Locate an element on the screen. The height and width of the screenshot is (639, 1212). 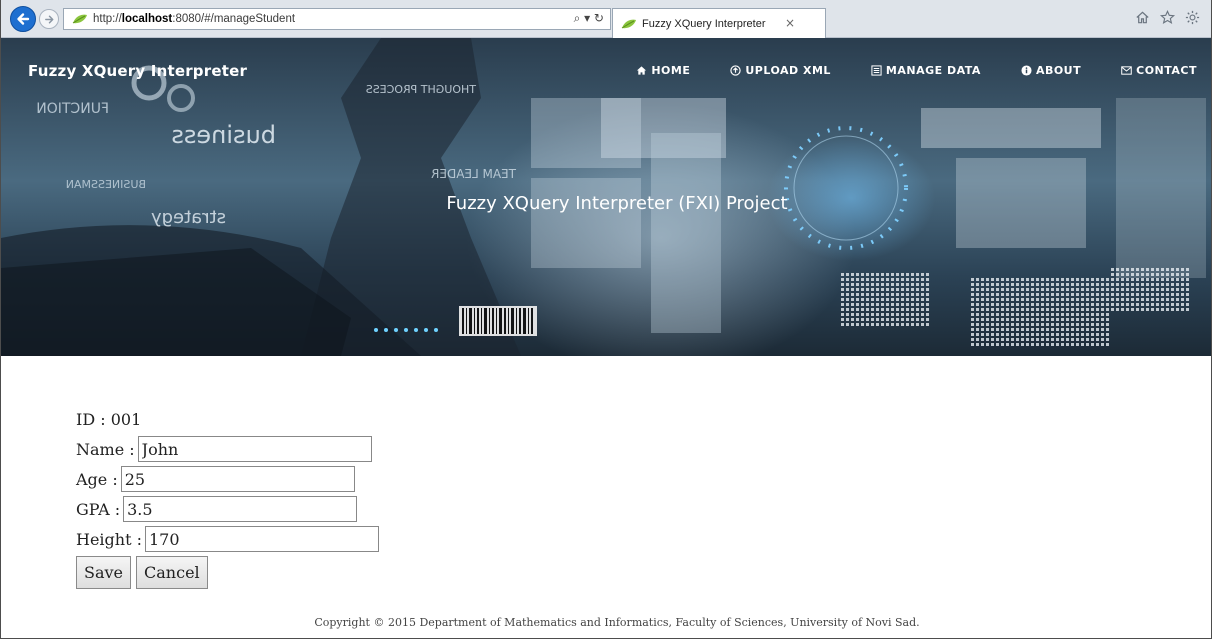
svg-text: business is located at coordinates (223, 135).